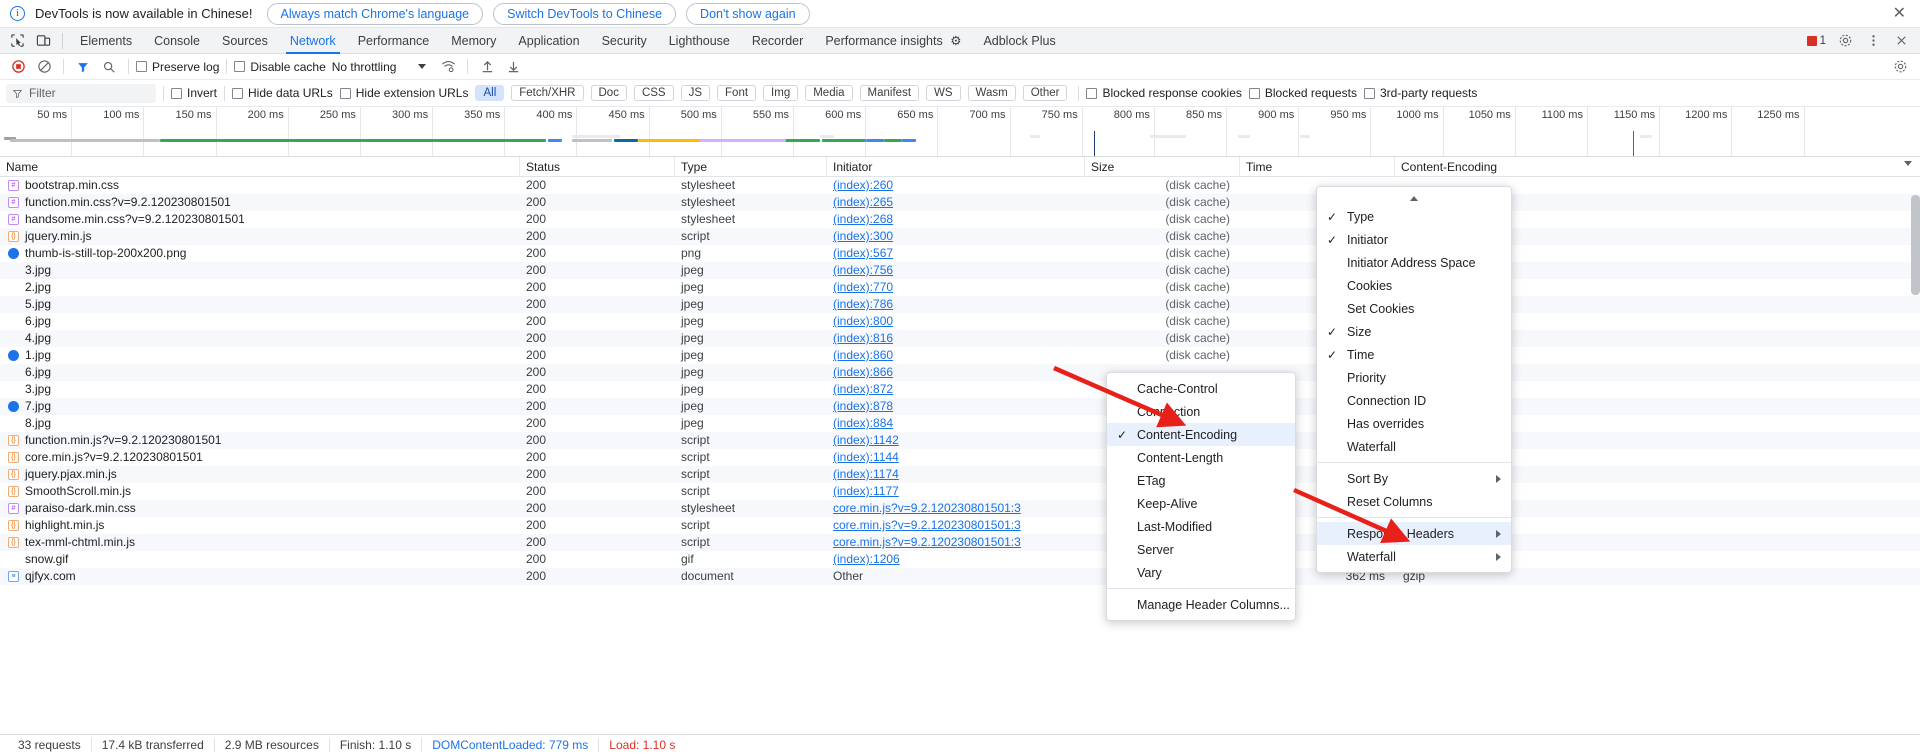 Image resolution: width=1920 pixels, height=754 pixels. I want to click on type-filter-img: Img, so click(781, 93).